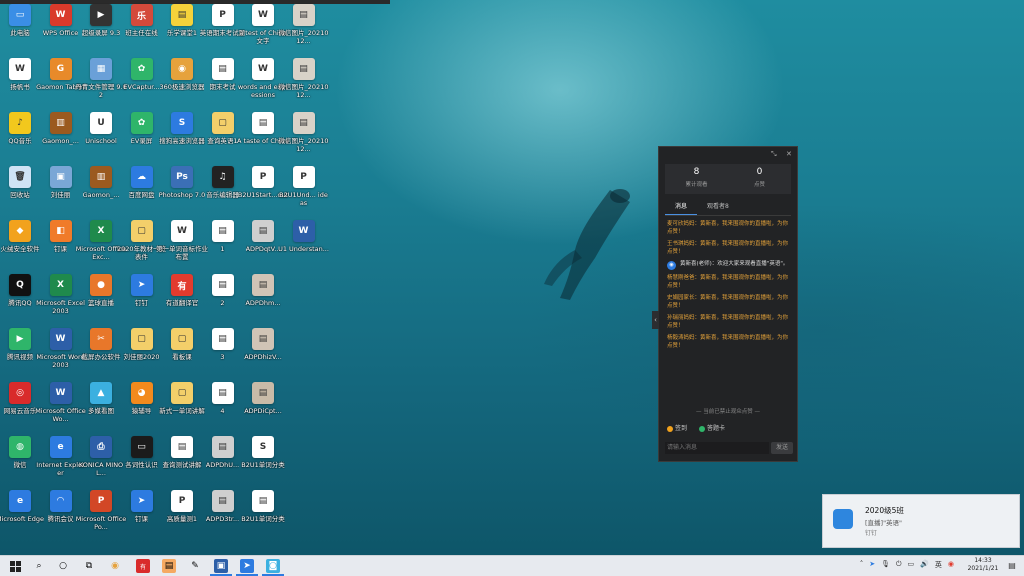  What do you see at coordinates (101, 231) in the screenshot?
I see `excel-icon: X` at bounding box center [101, 231].